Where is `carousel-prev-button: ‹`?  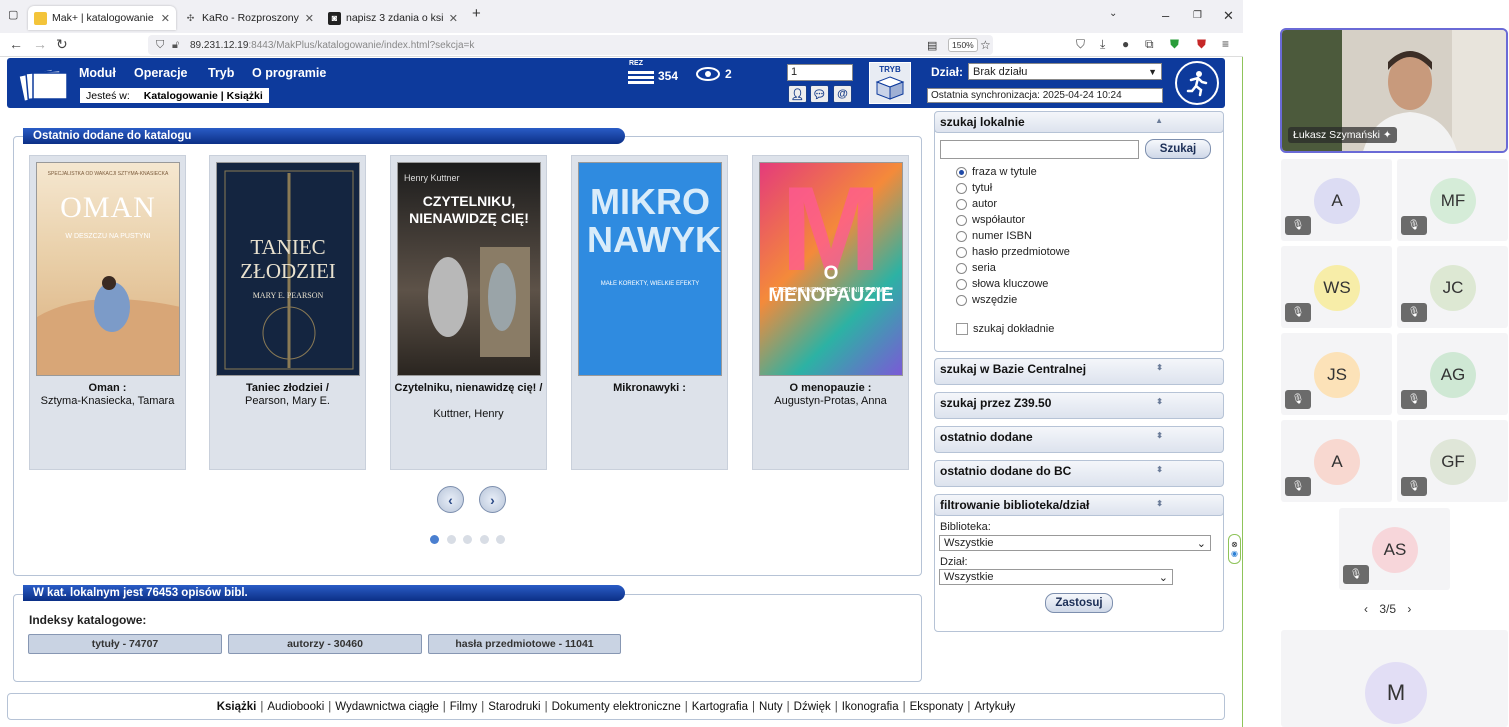 carousel-prev-button: ‹ is located at coordinates (450, 499).